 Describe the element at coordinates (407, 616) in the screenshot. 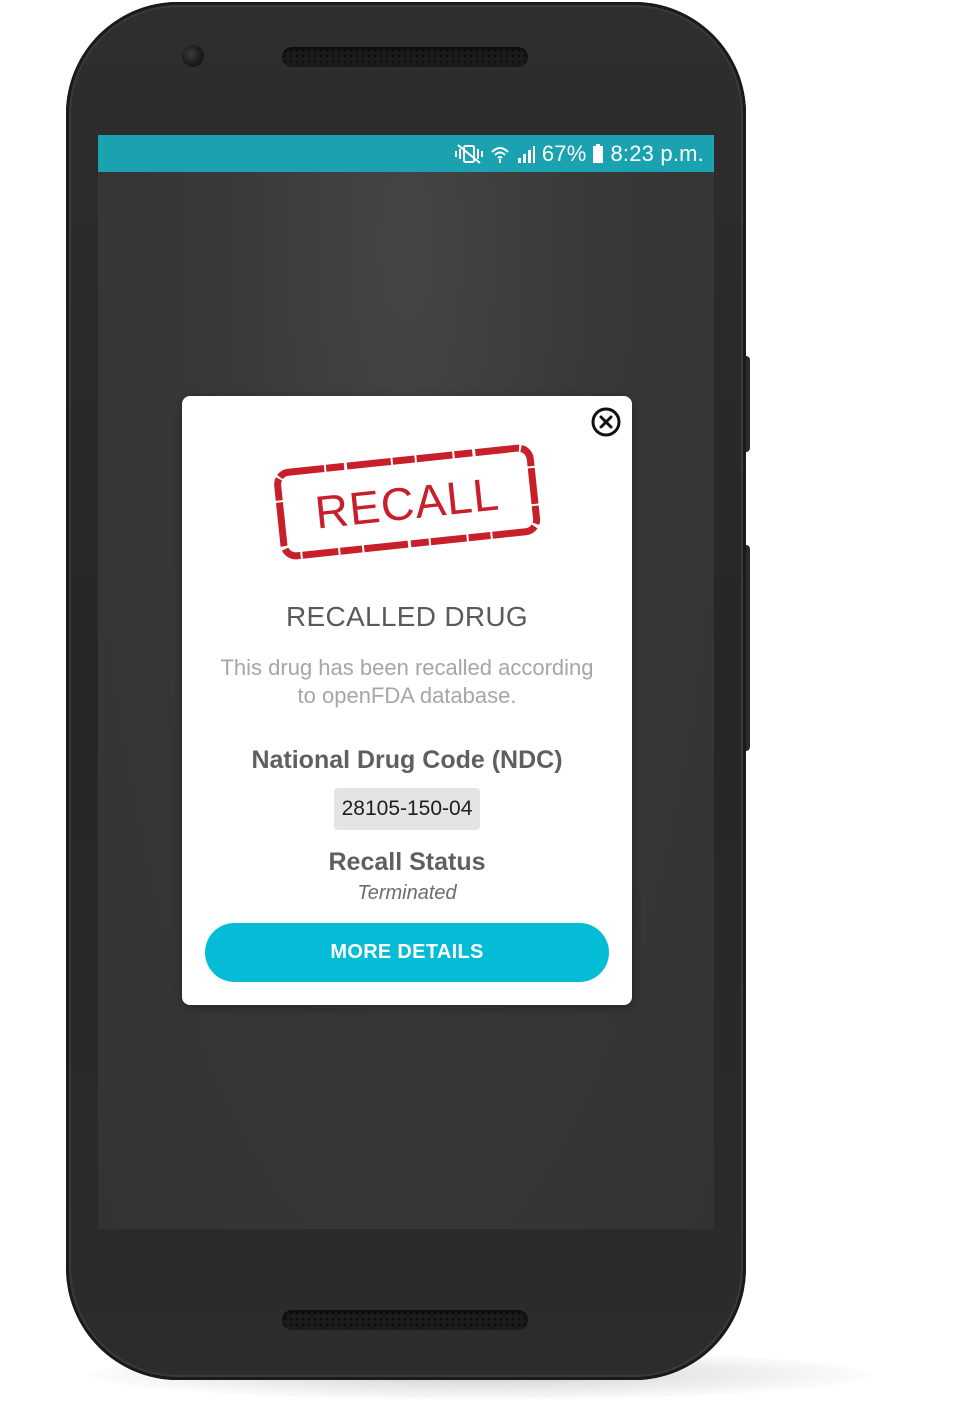

I see `dialog-title: RECALLED DRUG` at that location.